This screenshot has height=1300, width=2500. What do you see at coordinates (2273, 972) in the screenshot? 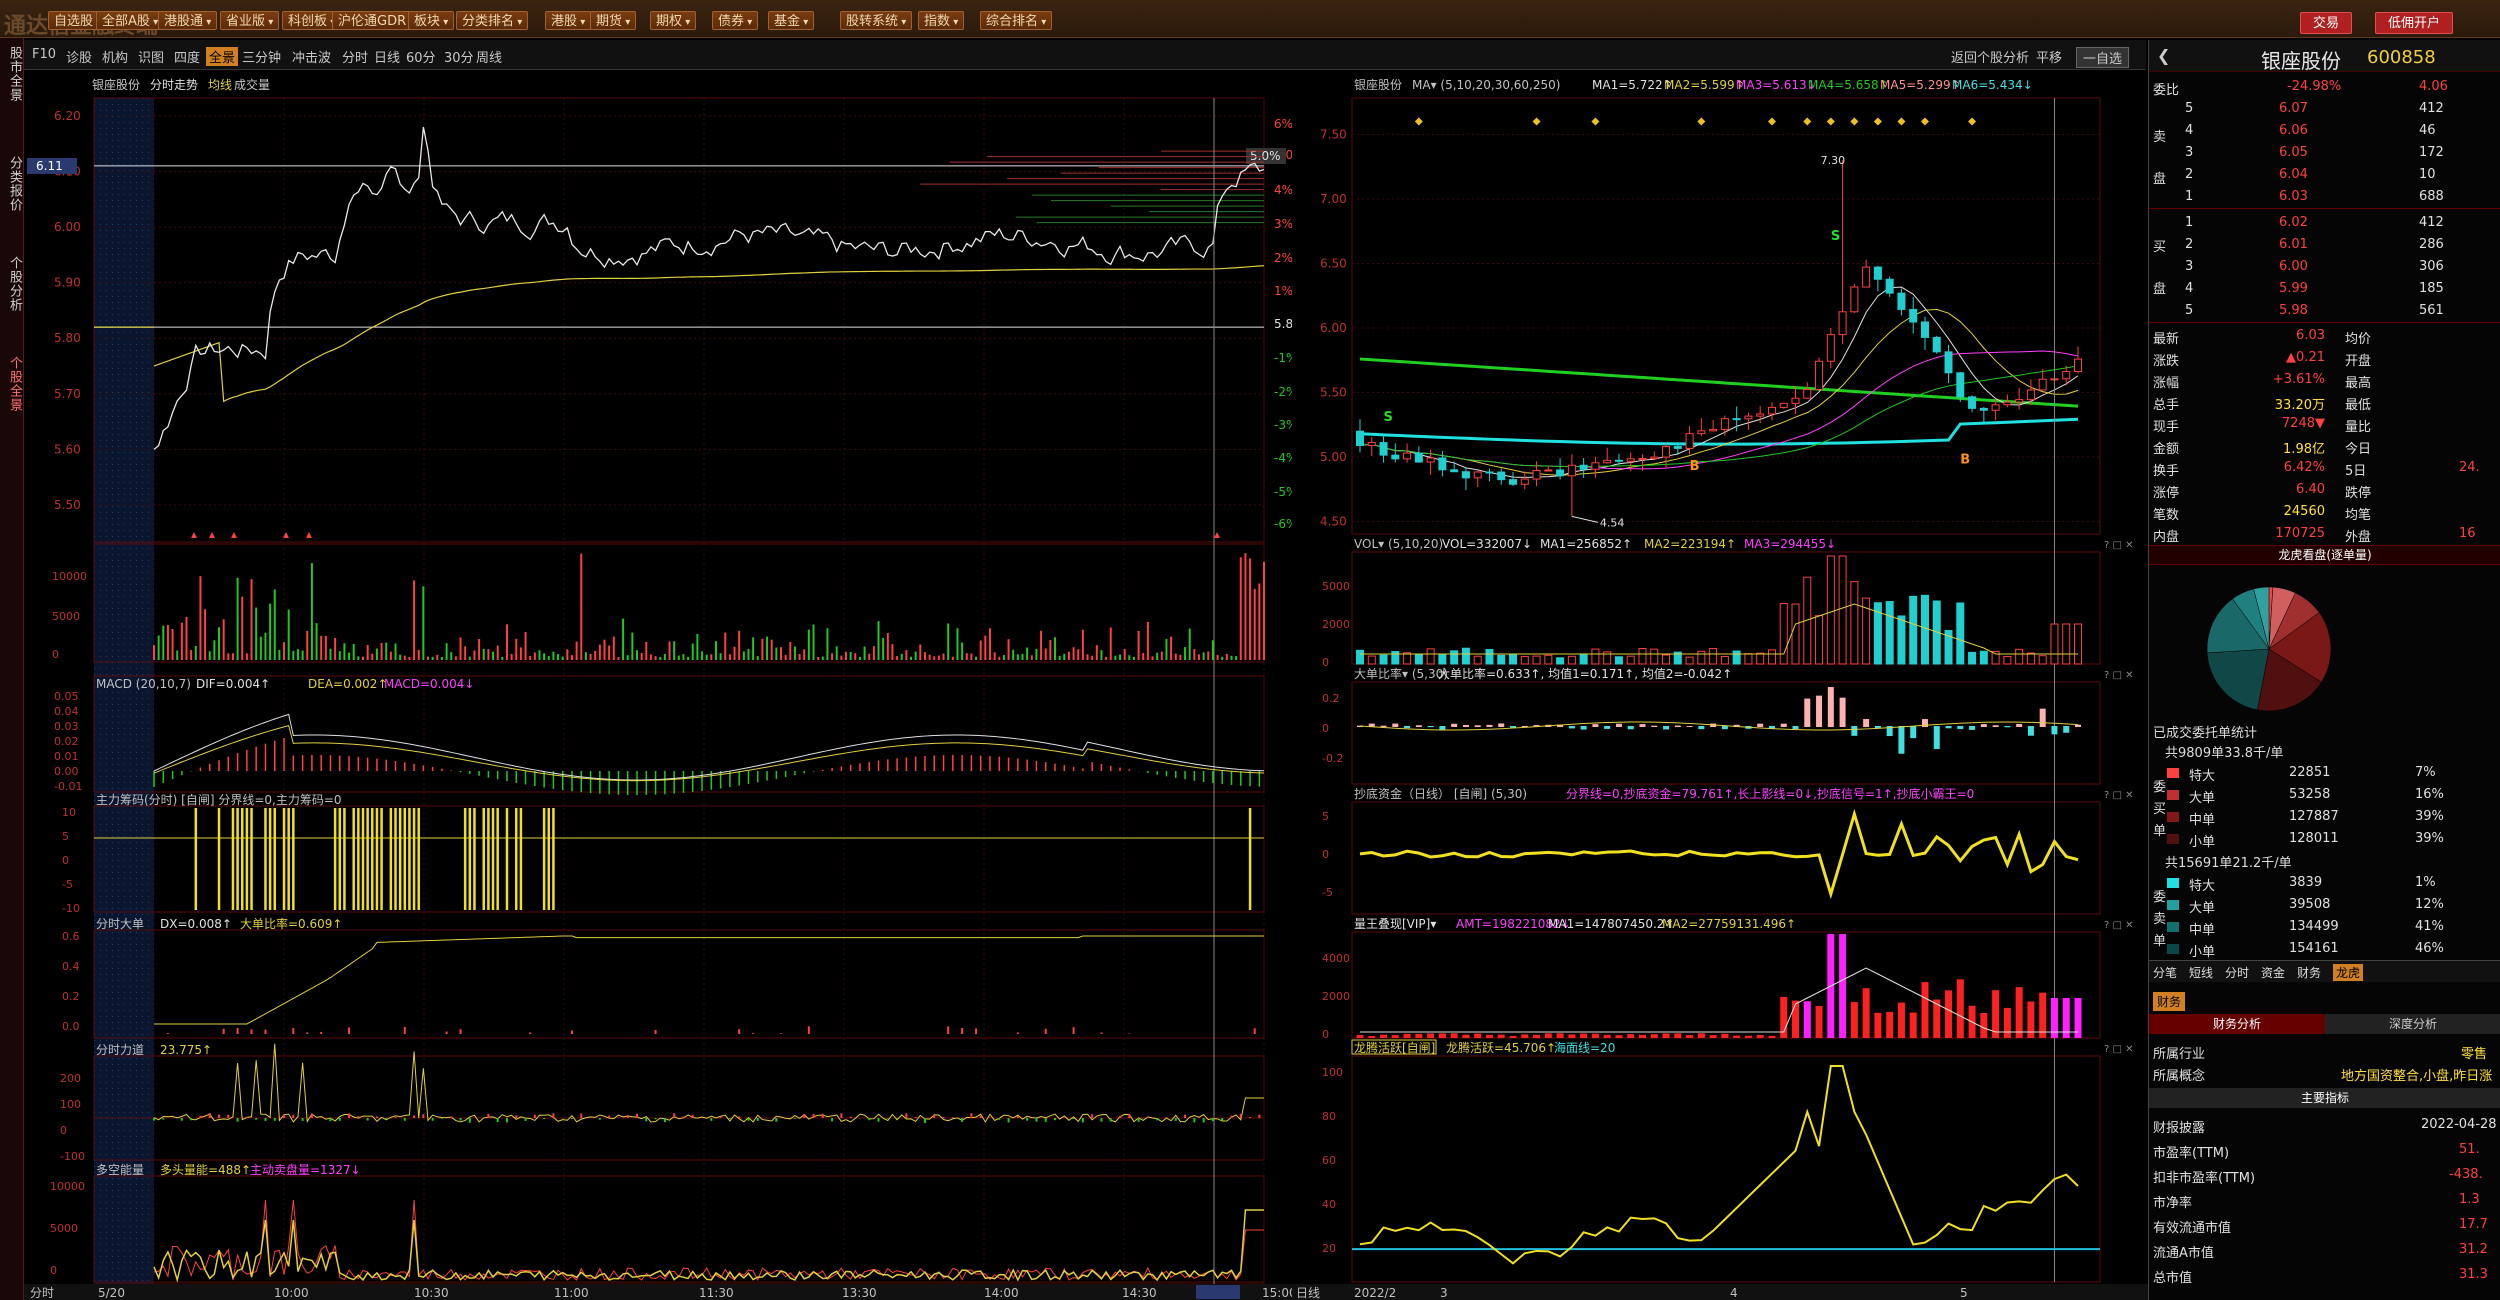
I see `quote-tab: 资金` at bounding box center [2273, 972].